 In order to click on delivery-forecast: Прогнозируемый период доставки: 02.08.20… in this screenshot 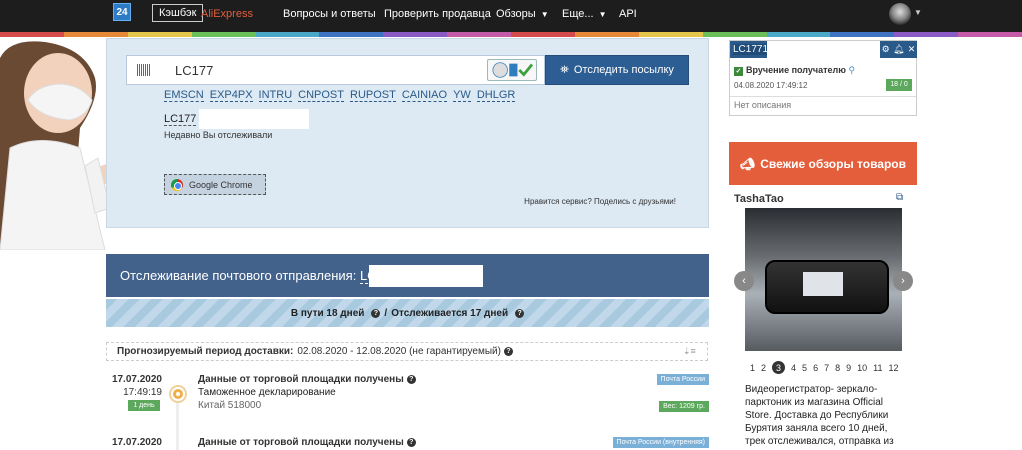, I will do `click(407, 351)`.